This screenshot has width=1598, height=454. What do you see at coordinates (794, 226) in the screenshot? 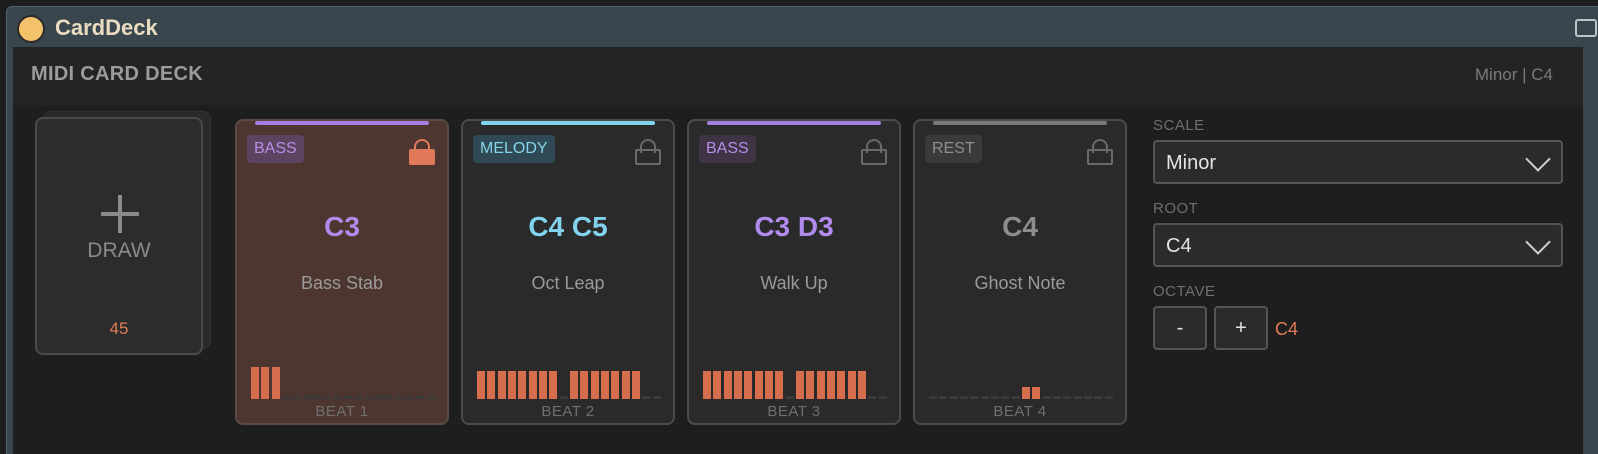
I see `card-notes: C3 D3` at bounding box center [794, 226].